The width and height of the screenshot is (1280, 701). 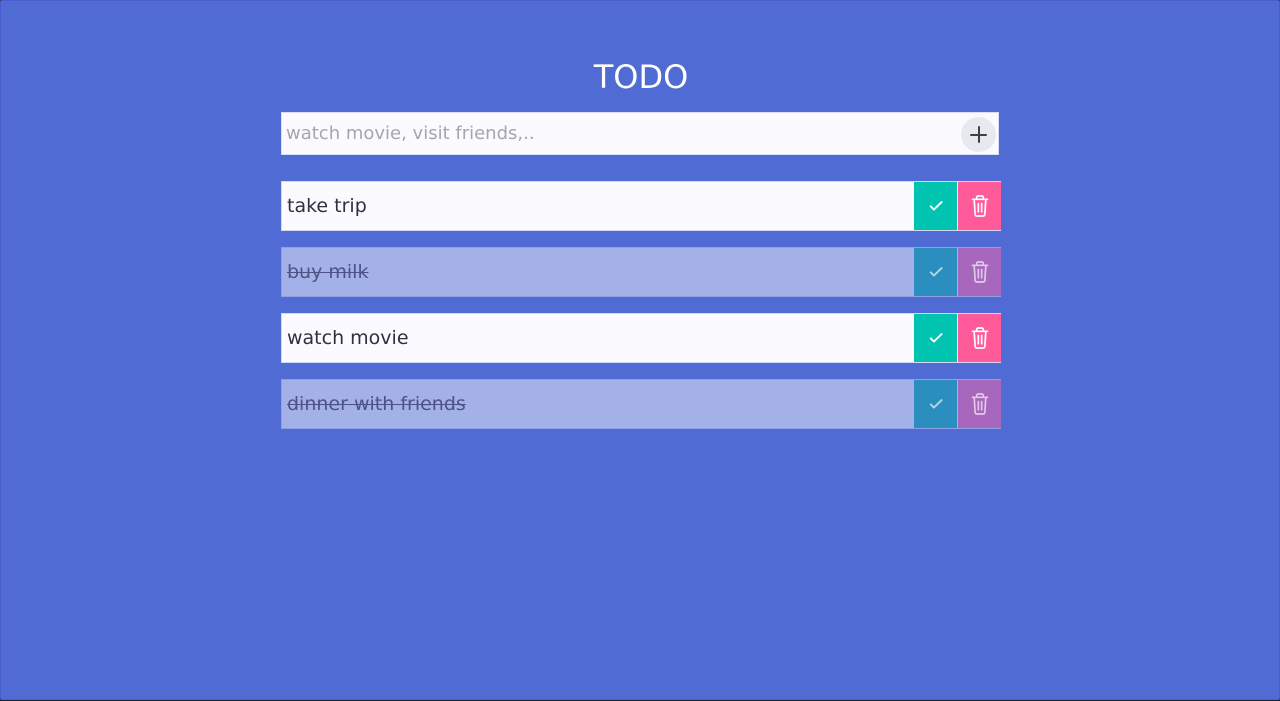 I want to click on todo-label: dinner with friends, so click(x=376, y=404).